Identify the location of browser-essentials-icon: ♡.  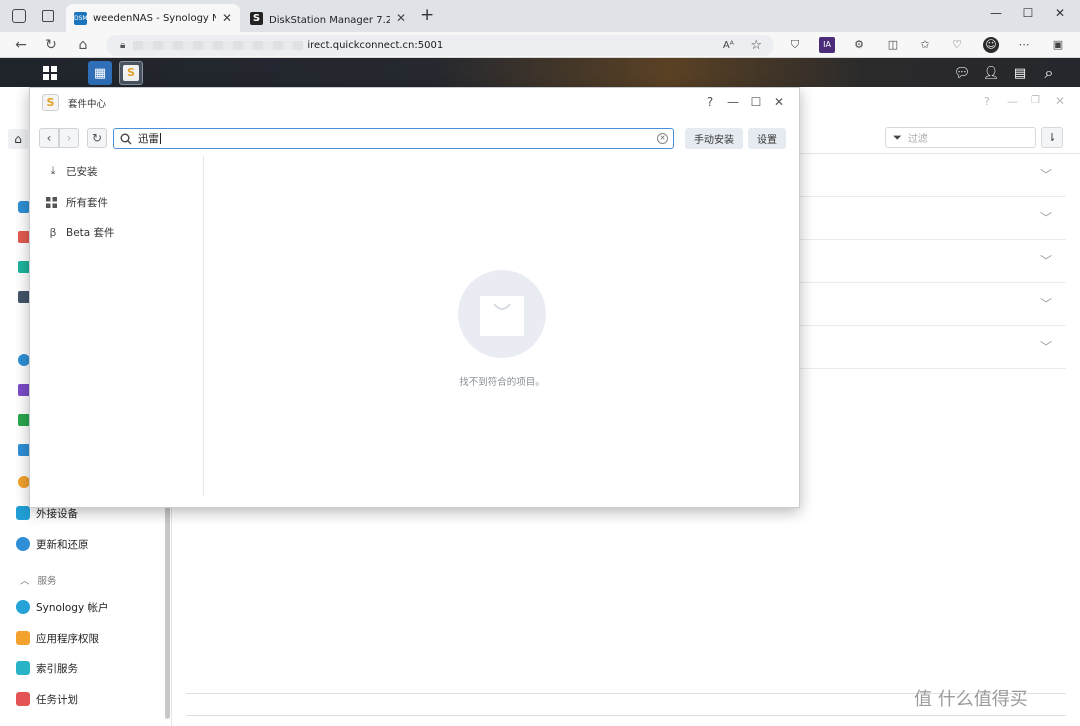
(957, 45).